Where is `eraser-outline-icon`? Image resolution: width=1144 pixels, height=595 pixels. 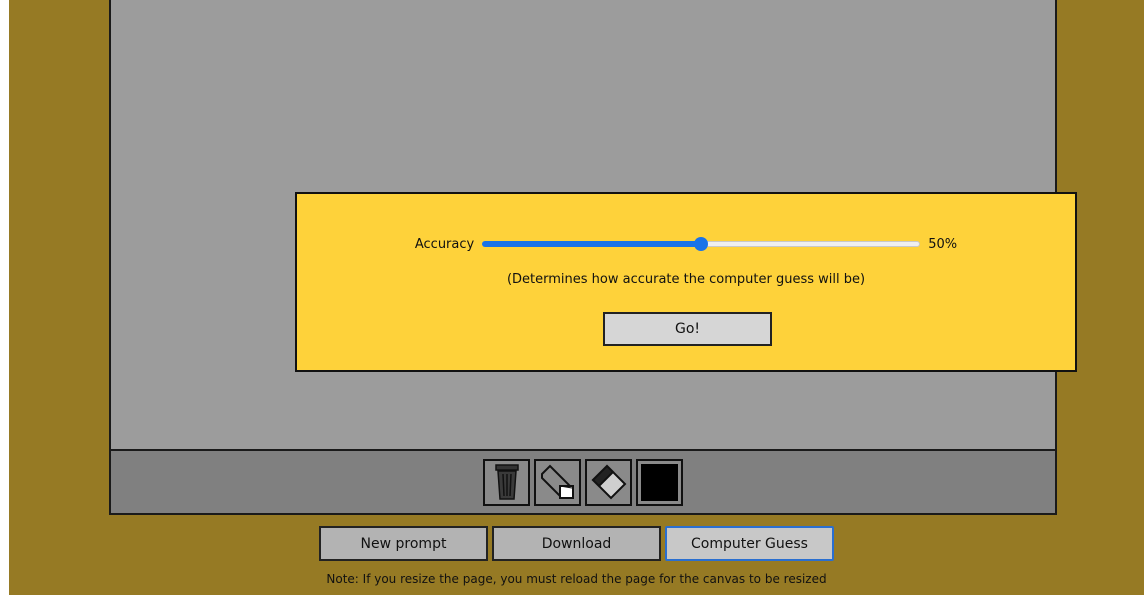 eraser-outline-icon is located at coordinates (557, 481).